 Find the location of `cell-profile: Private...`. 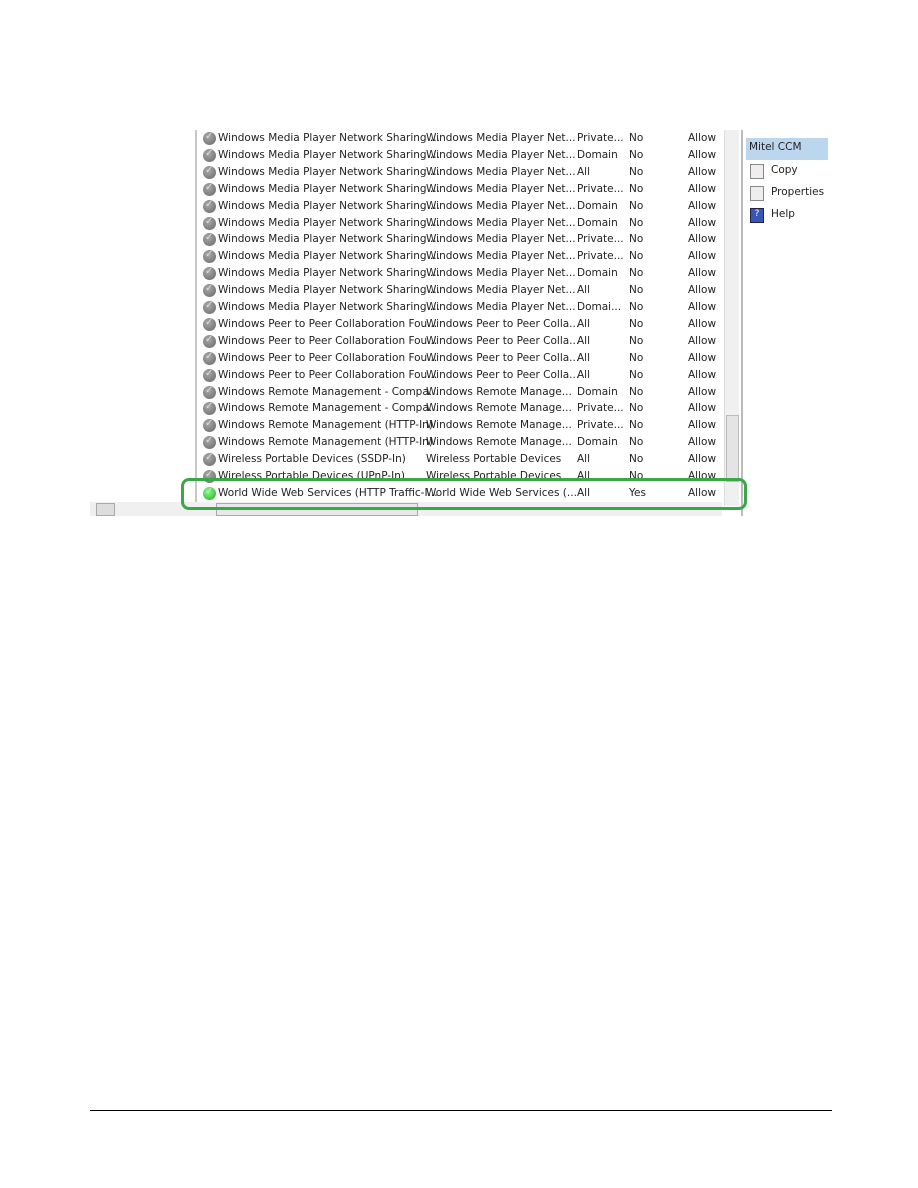

cell-profile: Private... is located at coordinates (600, 408).